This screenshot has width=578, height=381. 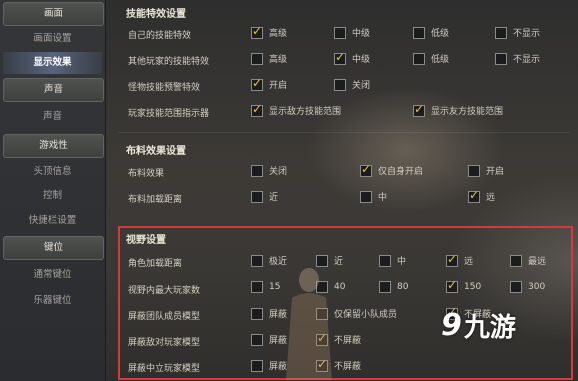 I want to click on row-label-character-load-distance: 角色加载距离, so click(x=155, y=264).